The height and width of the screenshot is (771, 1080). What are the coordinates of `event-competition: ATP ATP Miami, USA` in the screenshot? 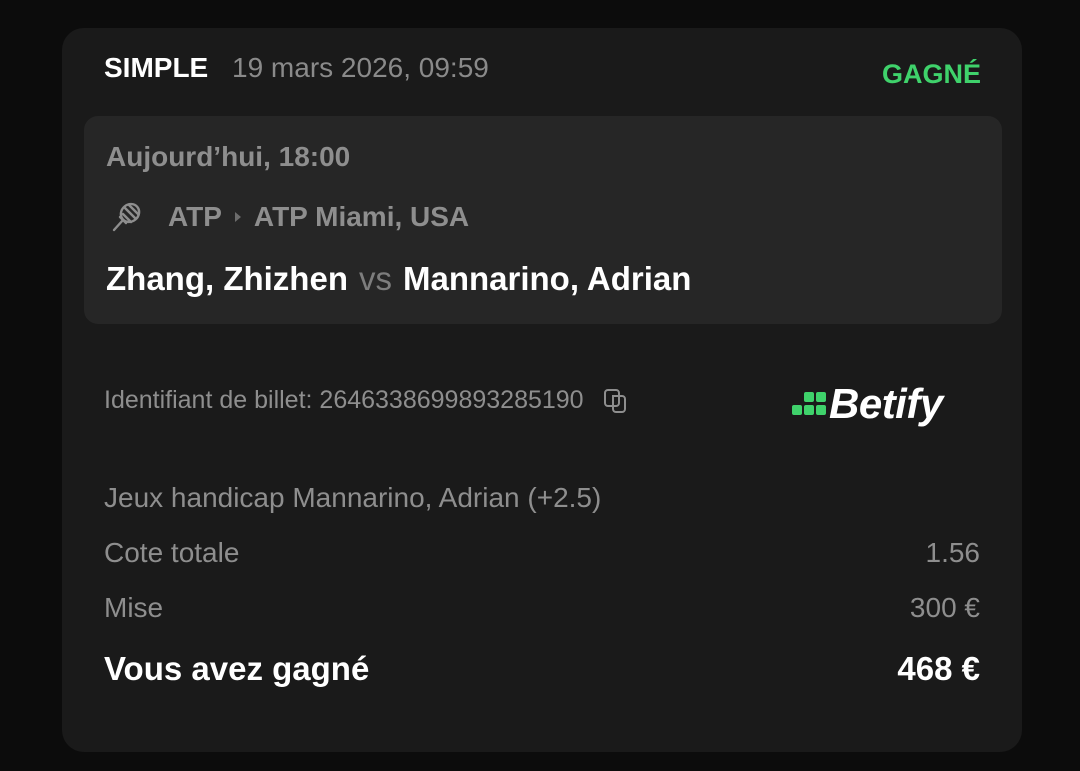 It's located at (289, 217).